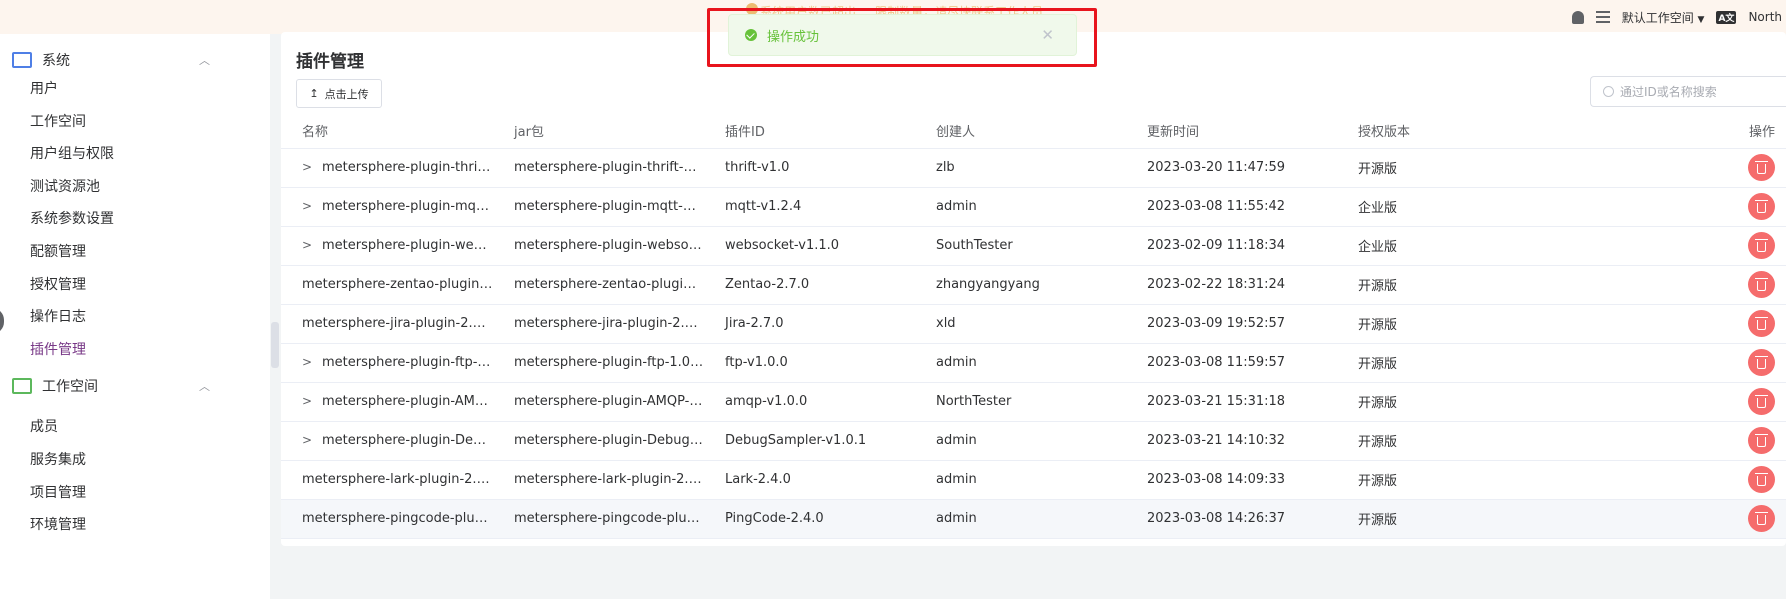 This screenshot has width=1786, height=599. I want to click on highlight-box, so click(902, 37).